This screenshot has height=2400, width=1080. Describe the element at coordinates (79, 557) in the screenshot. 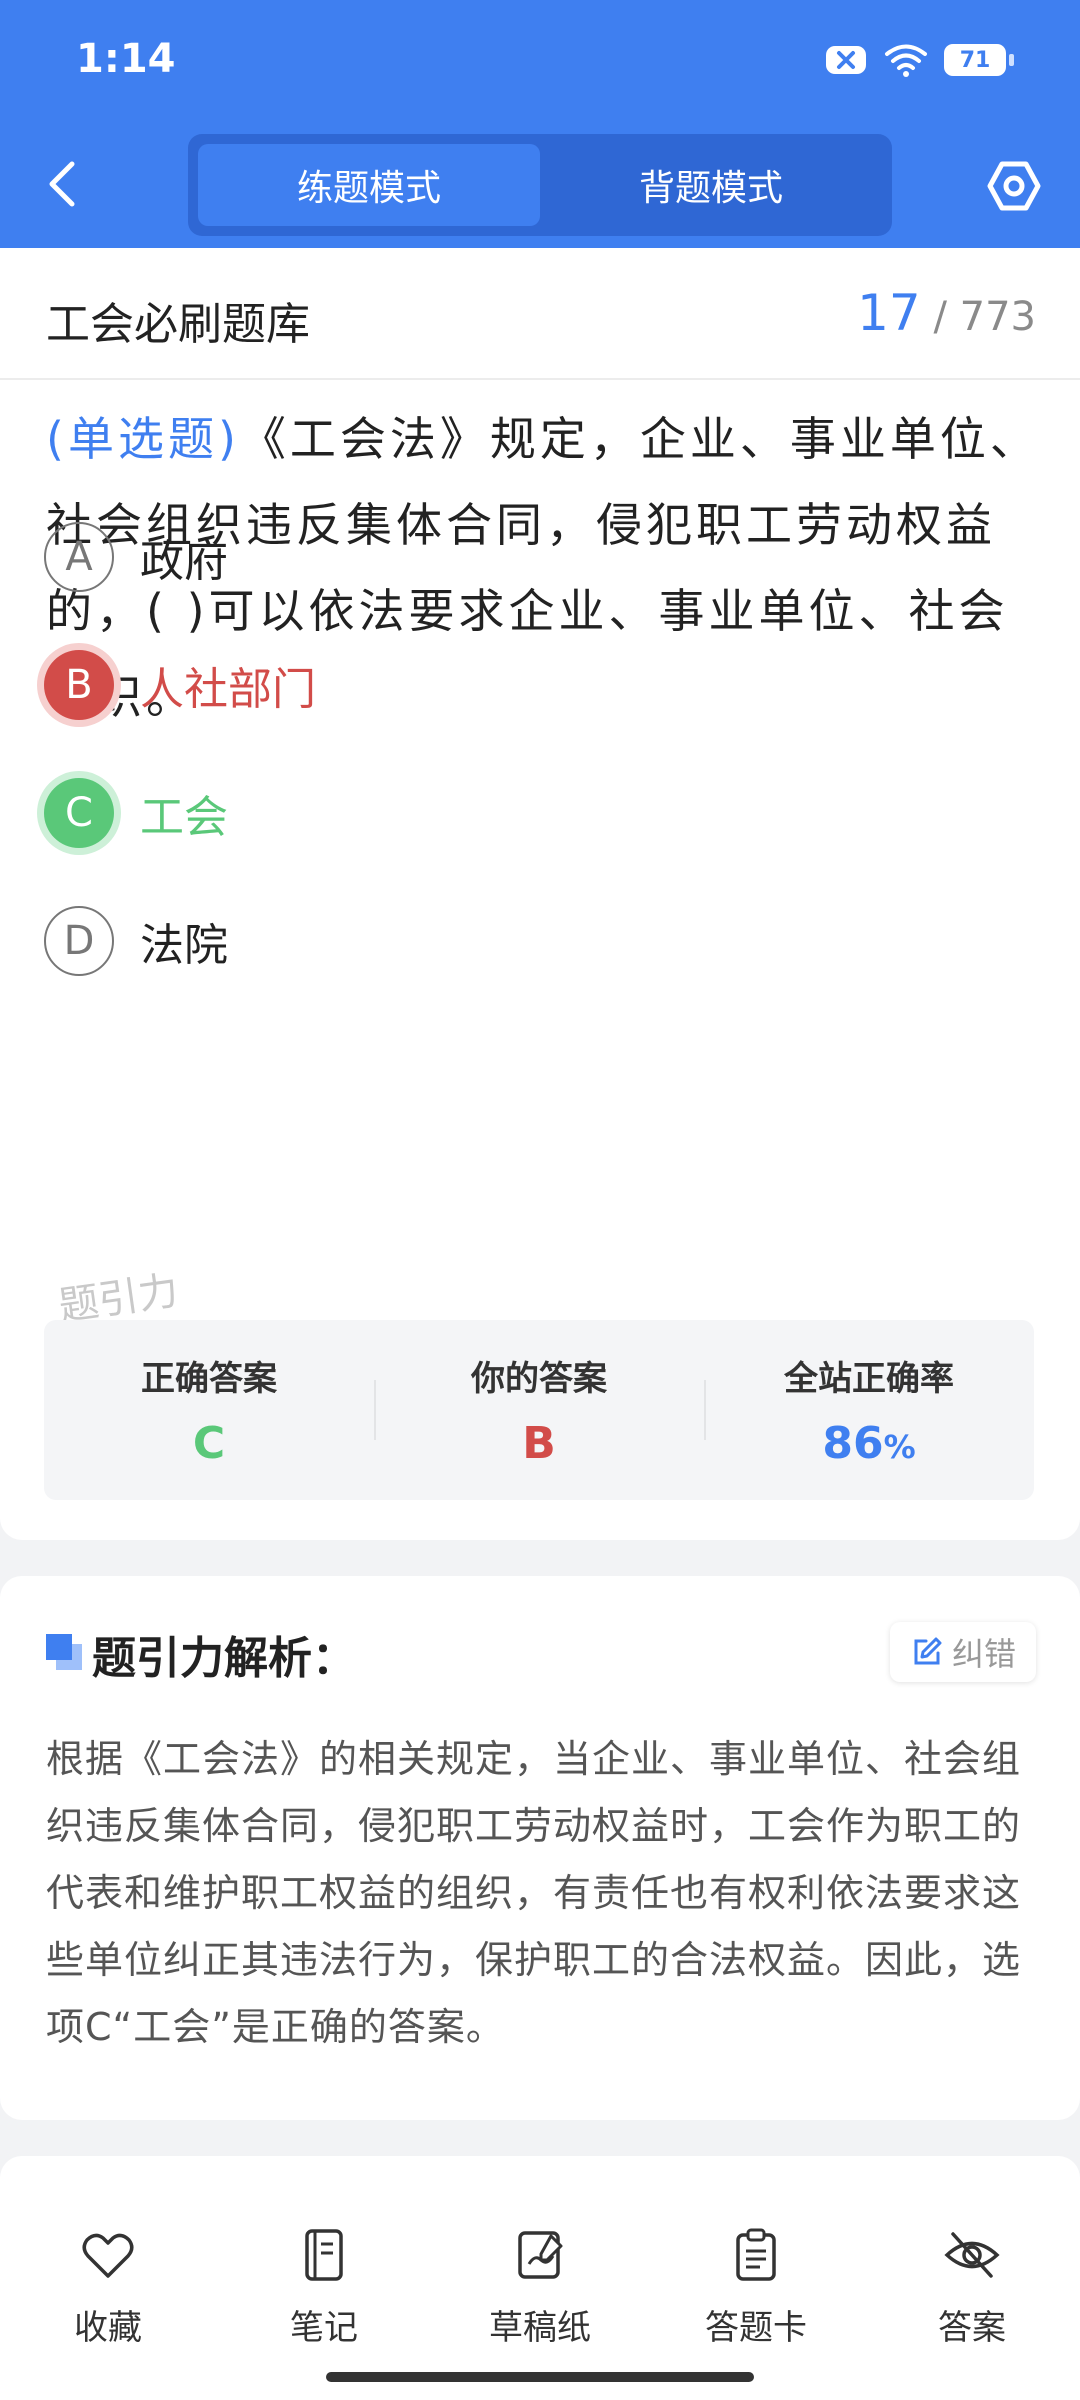

I see `option-badge: A` at that location.